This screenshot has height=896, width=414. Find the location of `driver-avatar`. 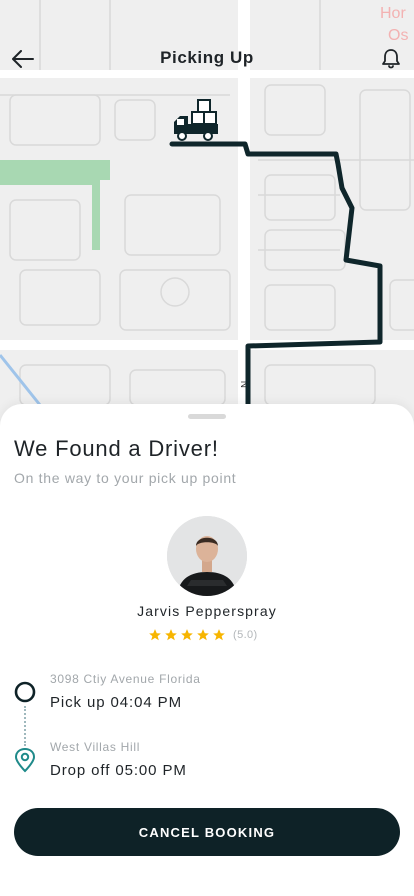

driver-avatar is located at coordinates (207, 556).